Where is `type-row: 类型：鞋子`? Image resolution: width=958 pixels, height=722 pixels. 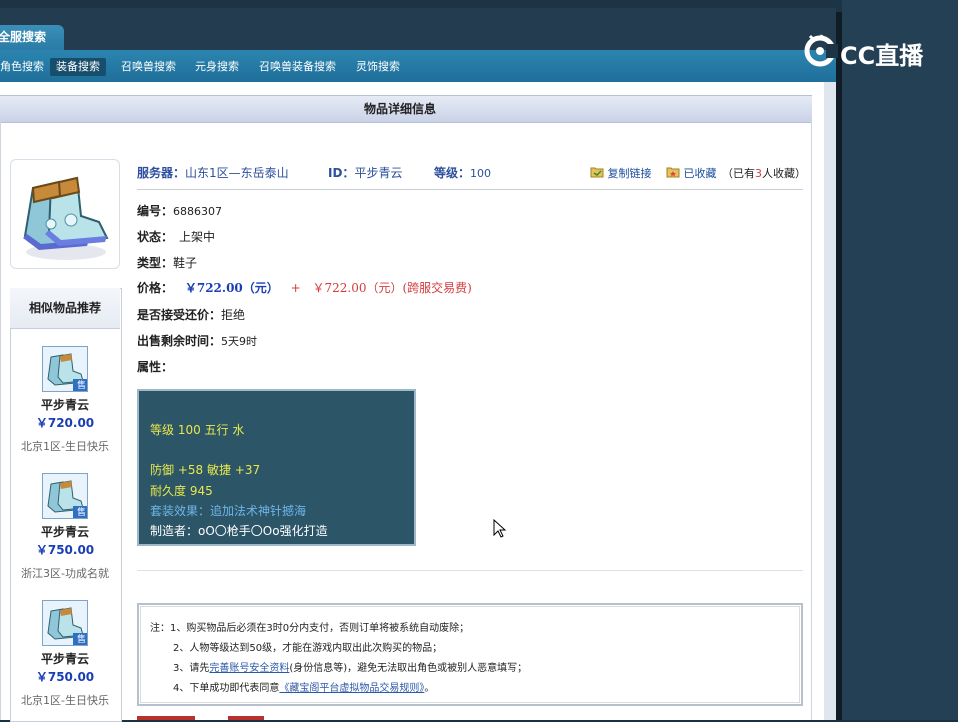
type-row: 类型：鞋子 is located at coordinates (167, 262).